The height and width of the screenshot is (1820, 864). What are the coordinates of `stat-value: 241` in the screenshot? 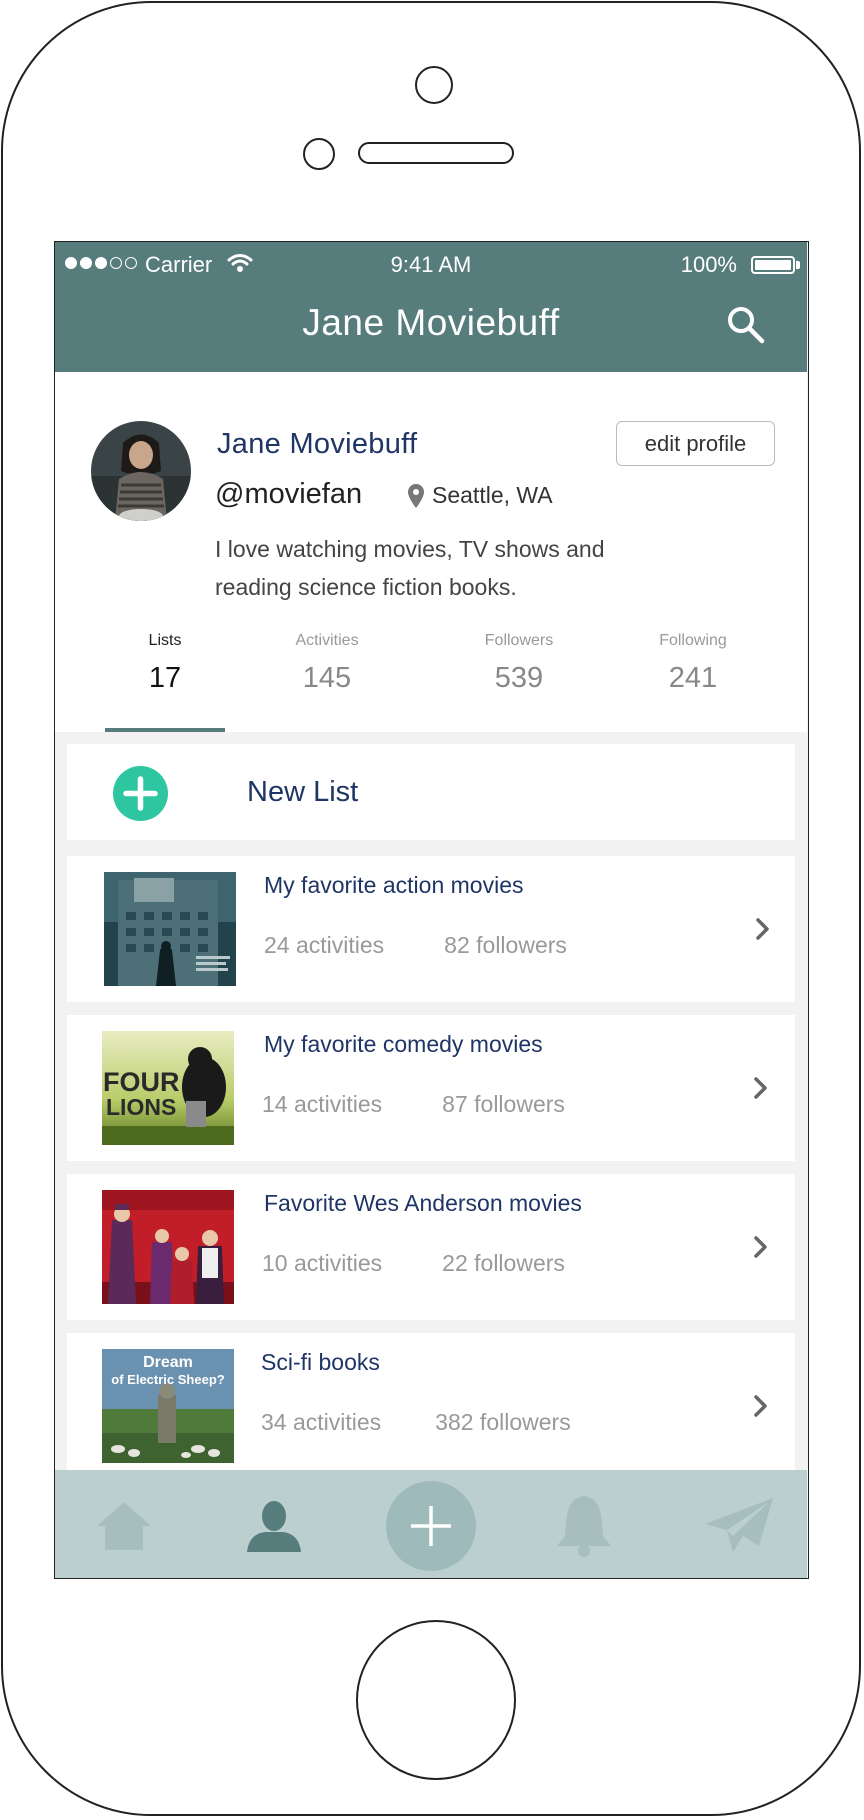 It's located at (693, 678).